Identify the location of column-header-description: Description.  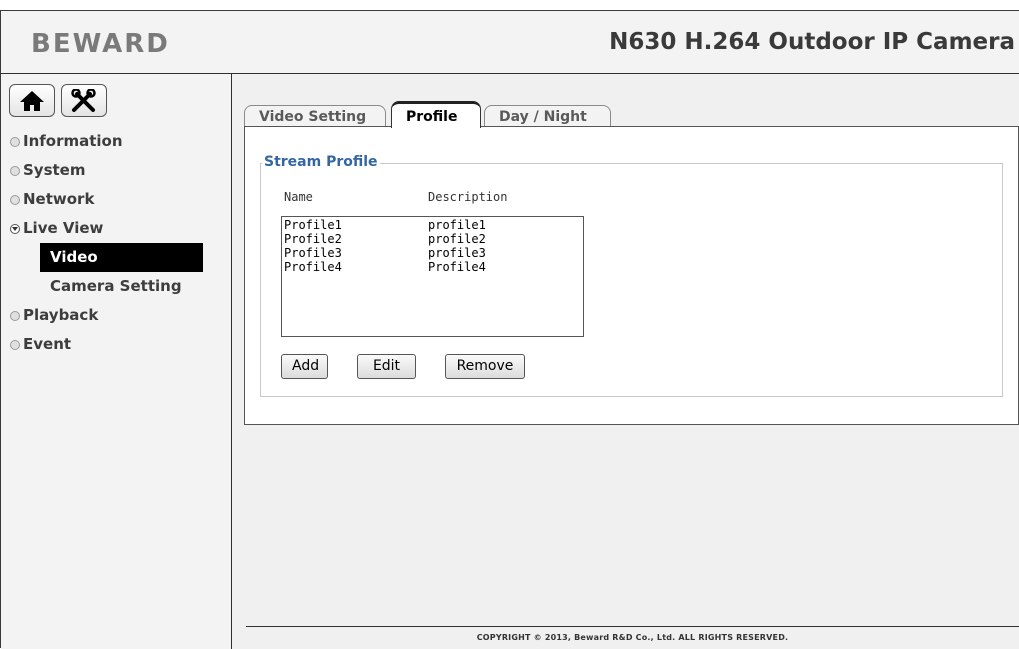
(468, 197).